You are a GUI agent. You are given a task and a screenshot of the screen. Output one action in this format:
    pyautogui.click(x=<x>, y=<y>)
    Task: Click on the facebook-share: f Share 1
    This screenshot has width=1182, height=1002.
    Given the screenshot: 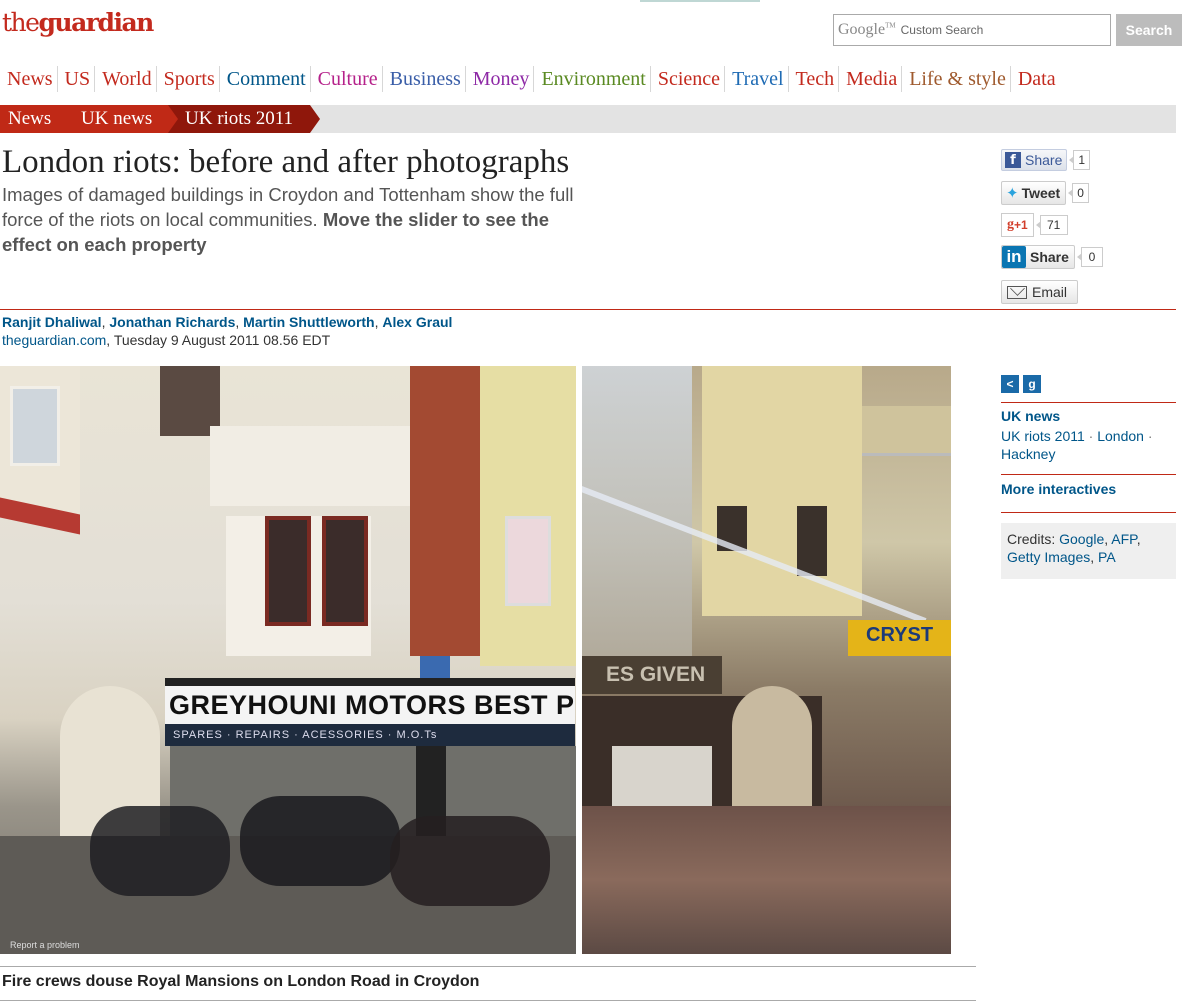 What is the action you would take?
    pyautogui.click(x=1046, y=160)
    